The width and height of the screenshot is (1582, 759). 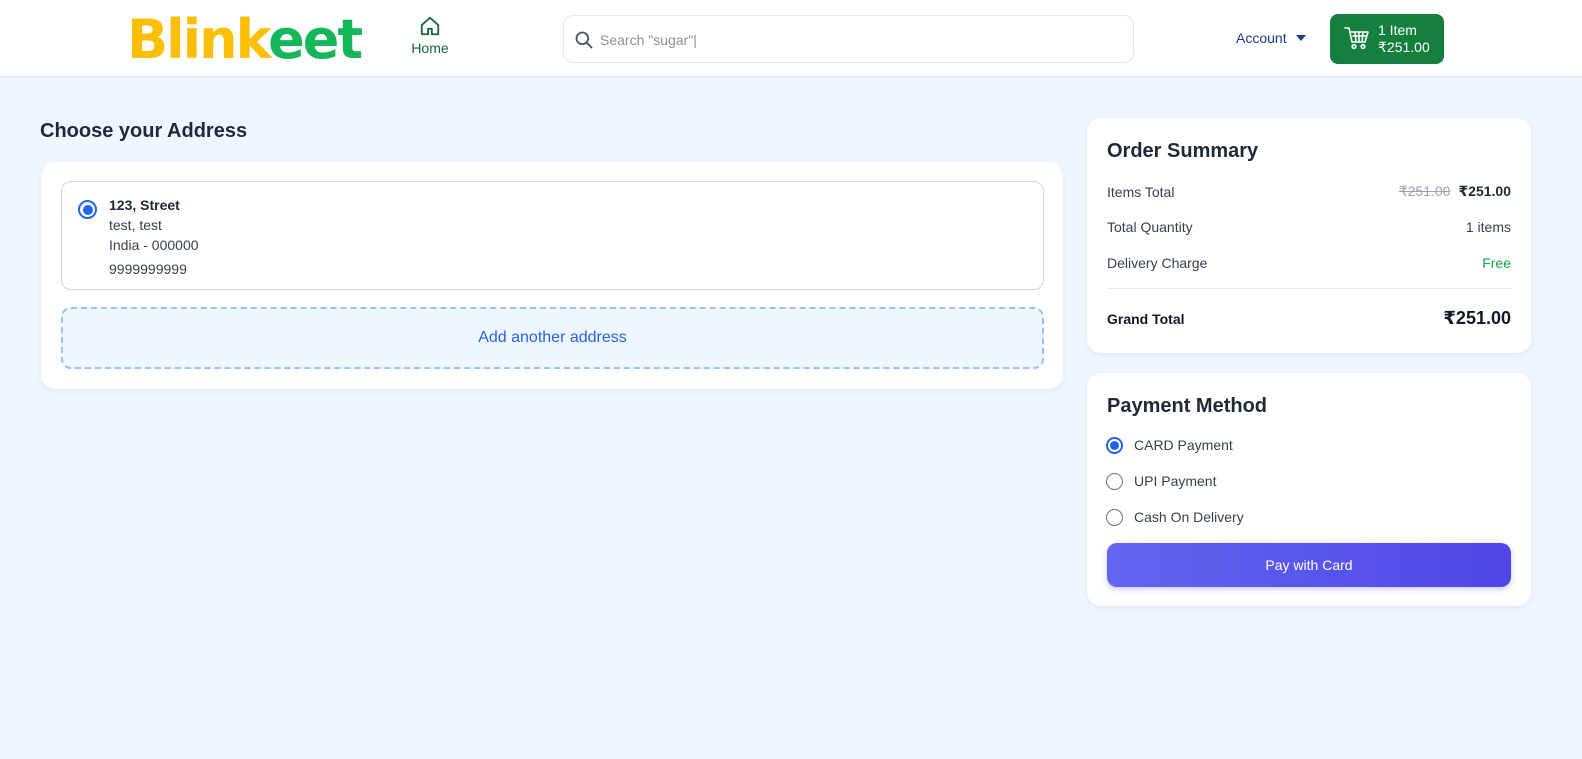 What do you see at coordinates (1309, 191) in the screenshot?
I see `items-total-row: Items Total ₹251.00 ₹251.00` at bounding box center [1309, 191].